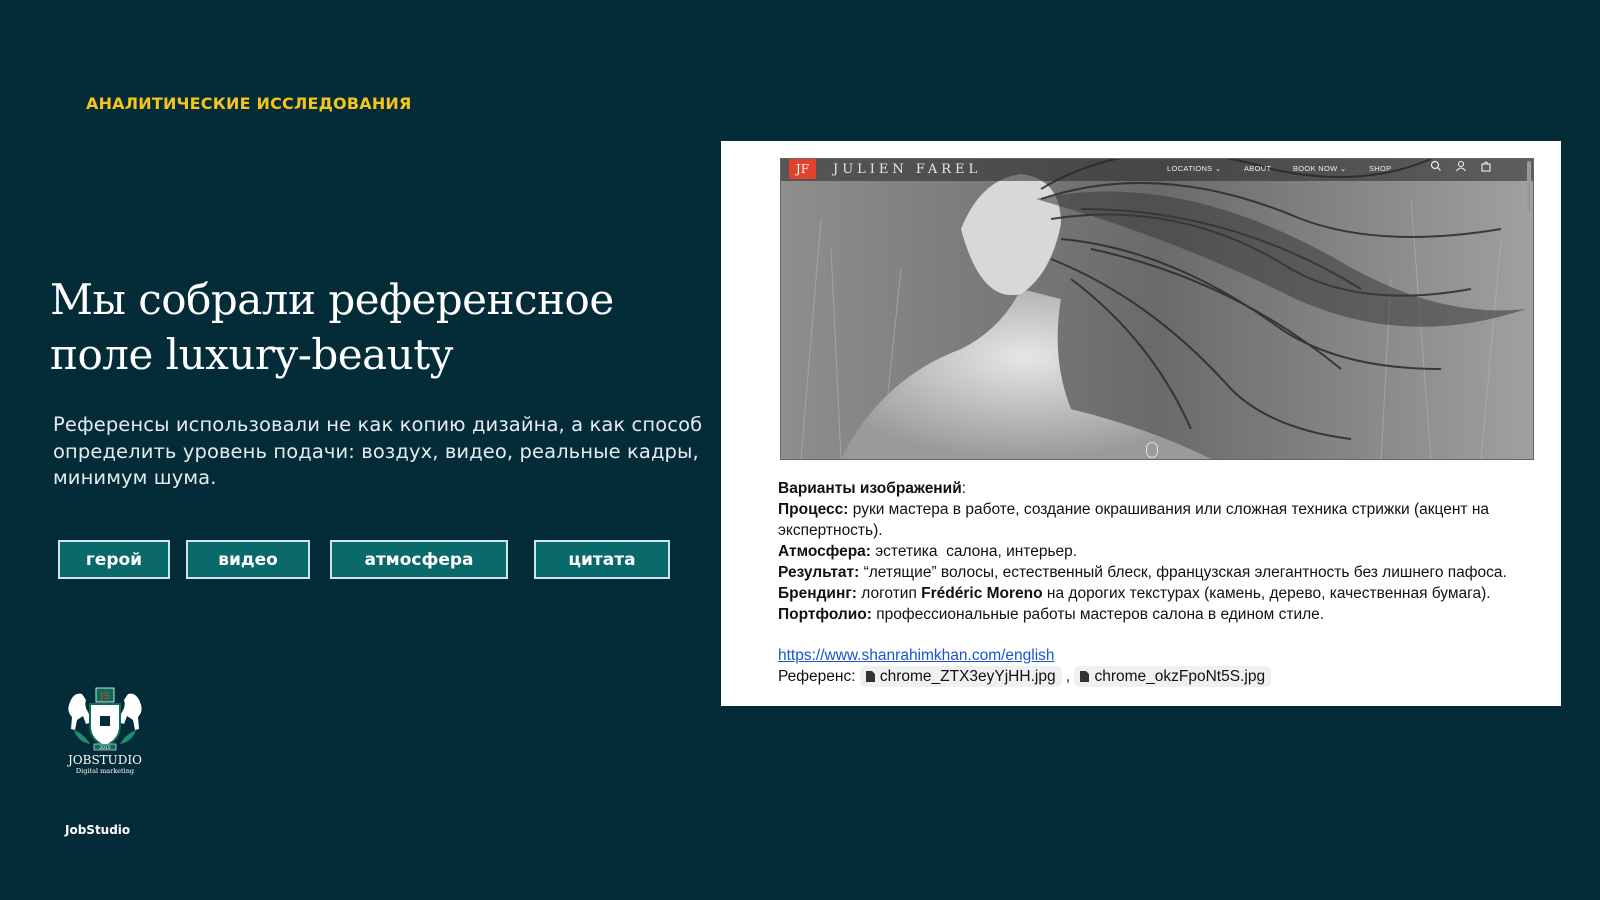  I want to click on file-chip-name: chrome_okzFpoNt5S.jpg, so click(1180, 677).